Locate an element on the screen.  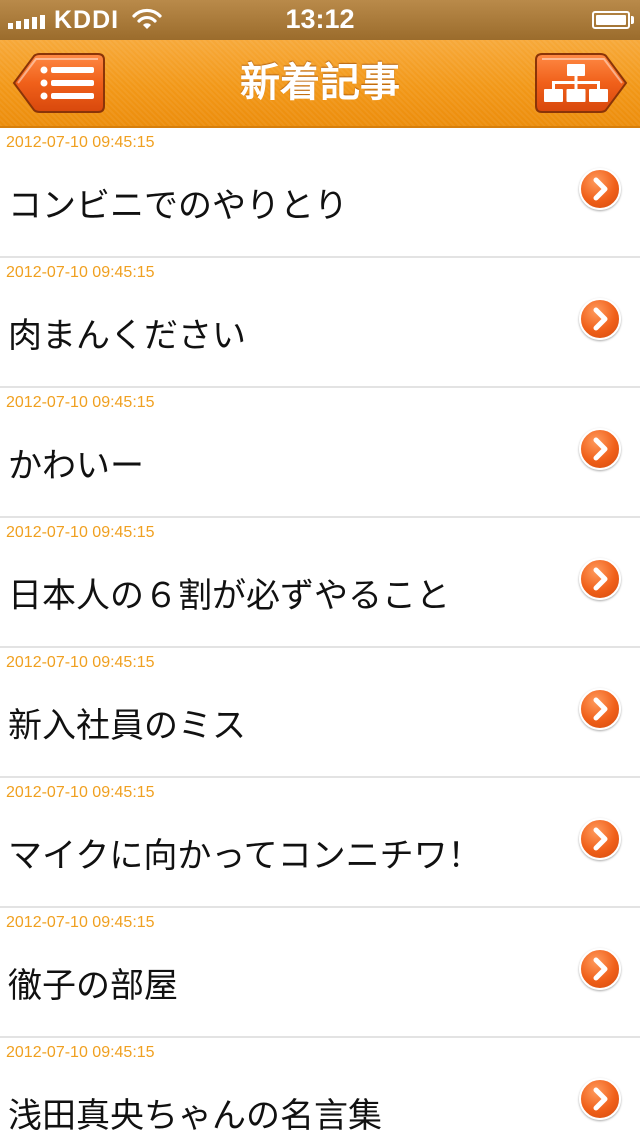
list-item: 2012-07-10 09:45:15 コンビニでのやりとり is located at coordinates (320, 193).